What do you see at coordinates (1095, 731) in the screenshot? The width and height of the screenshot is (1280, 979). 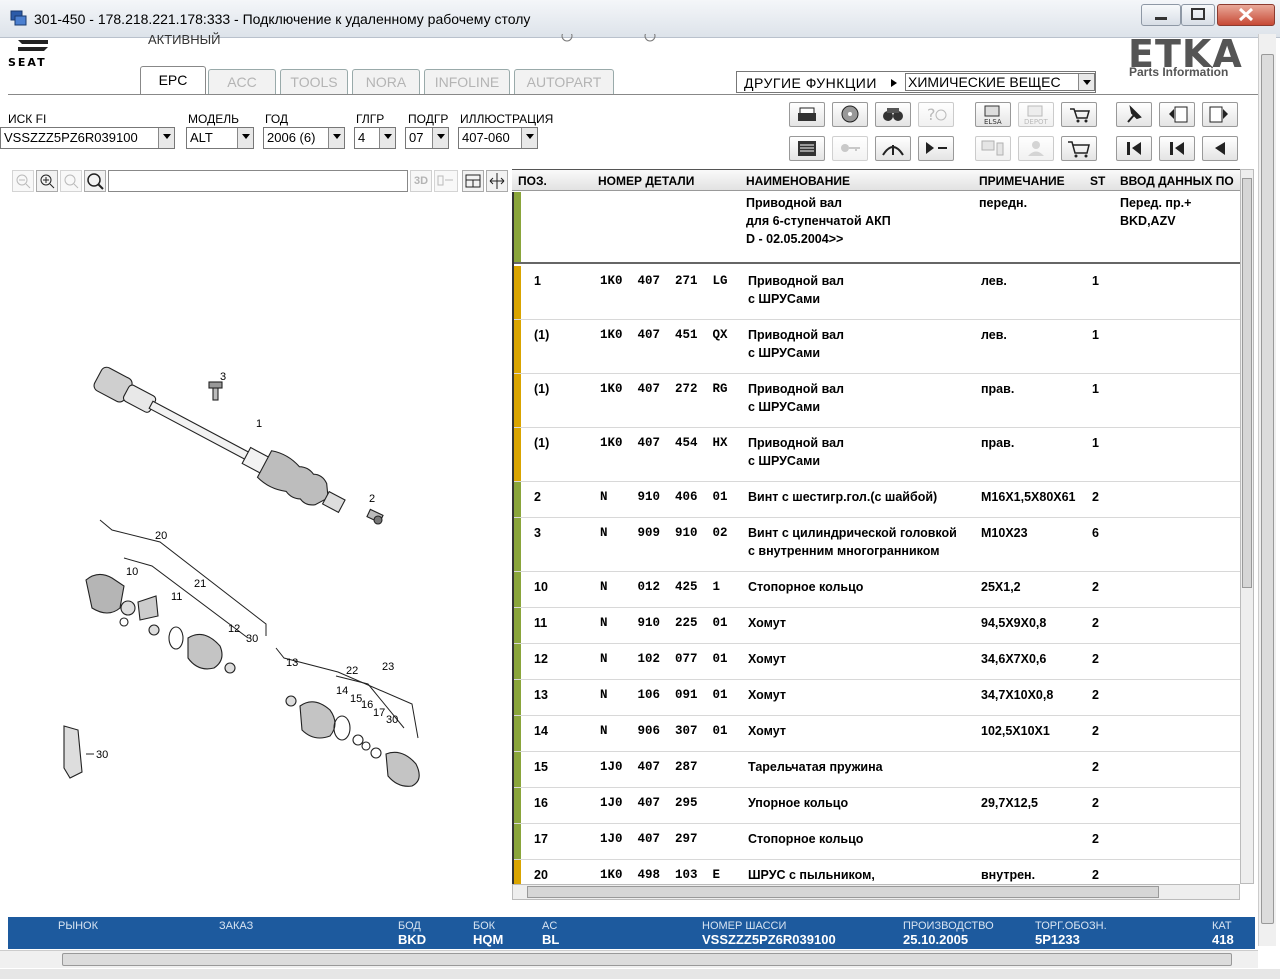 I see `st-cell: 2` at bounding box center [1095, 731].